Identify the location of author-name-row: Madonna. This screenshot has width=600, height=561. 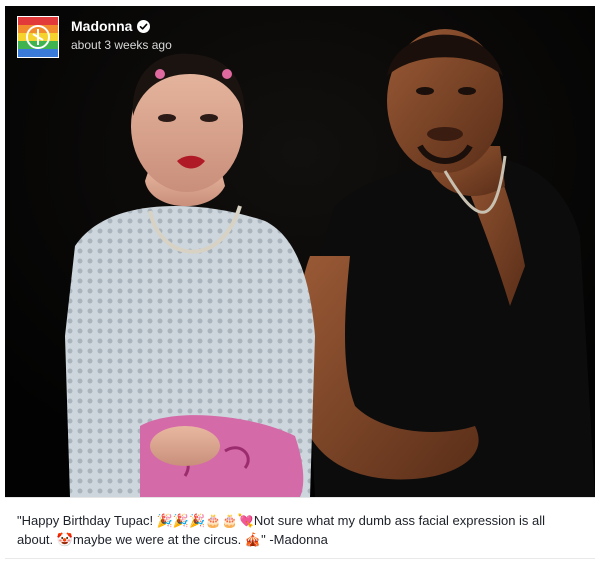
(121, 26).